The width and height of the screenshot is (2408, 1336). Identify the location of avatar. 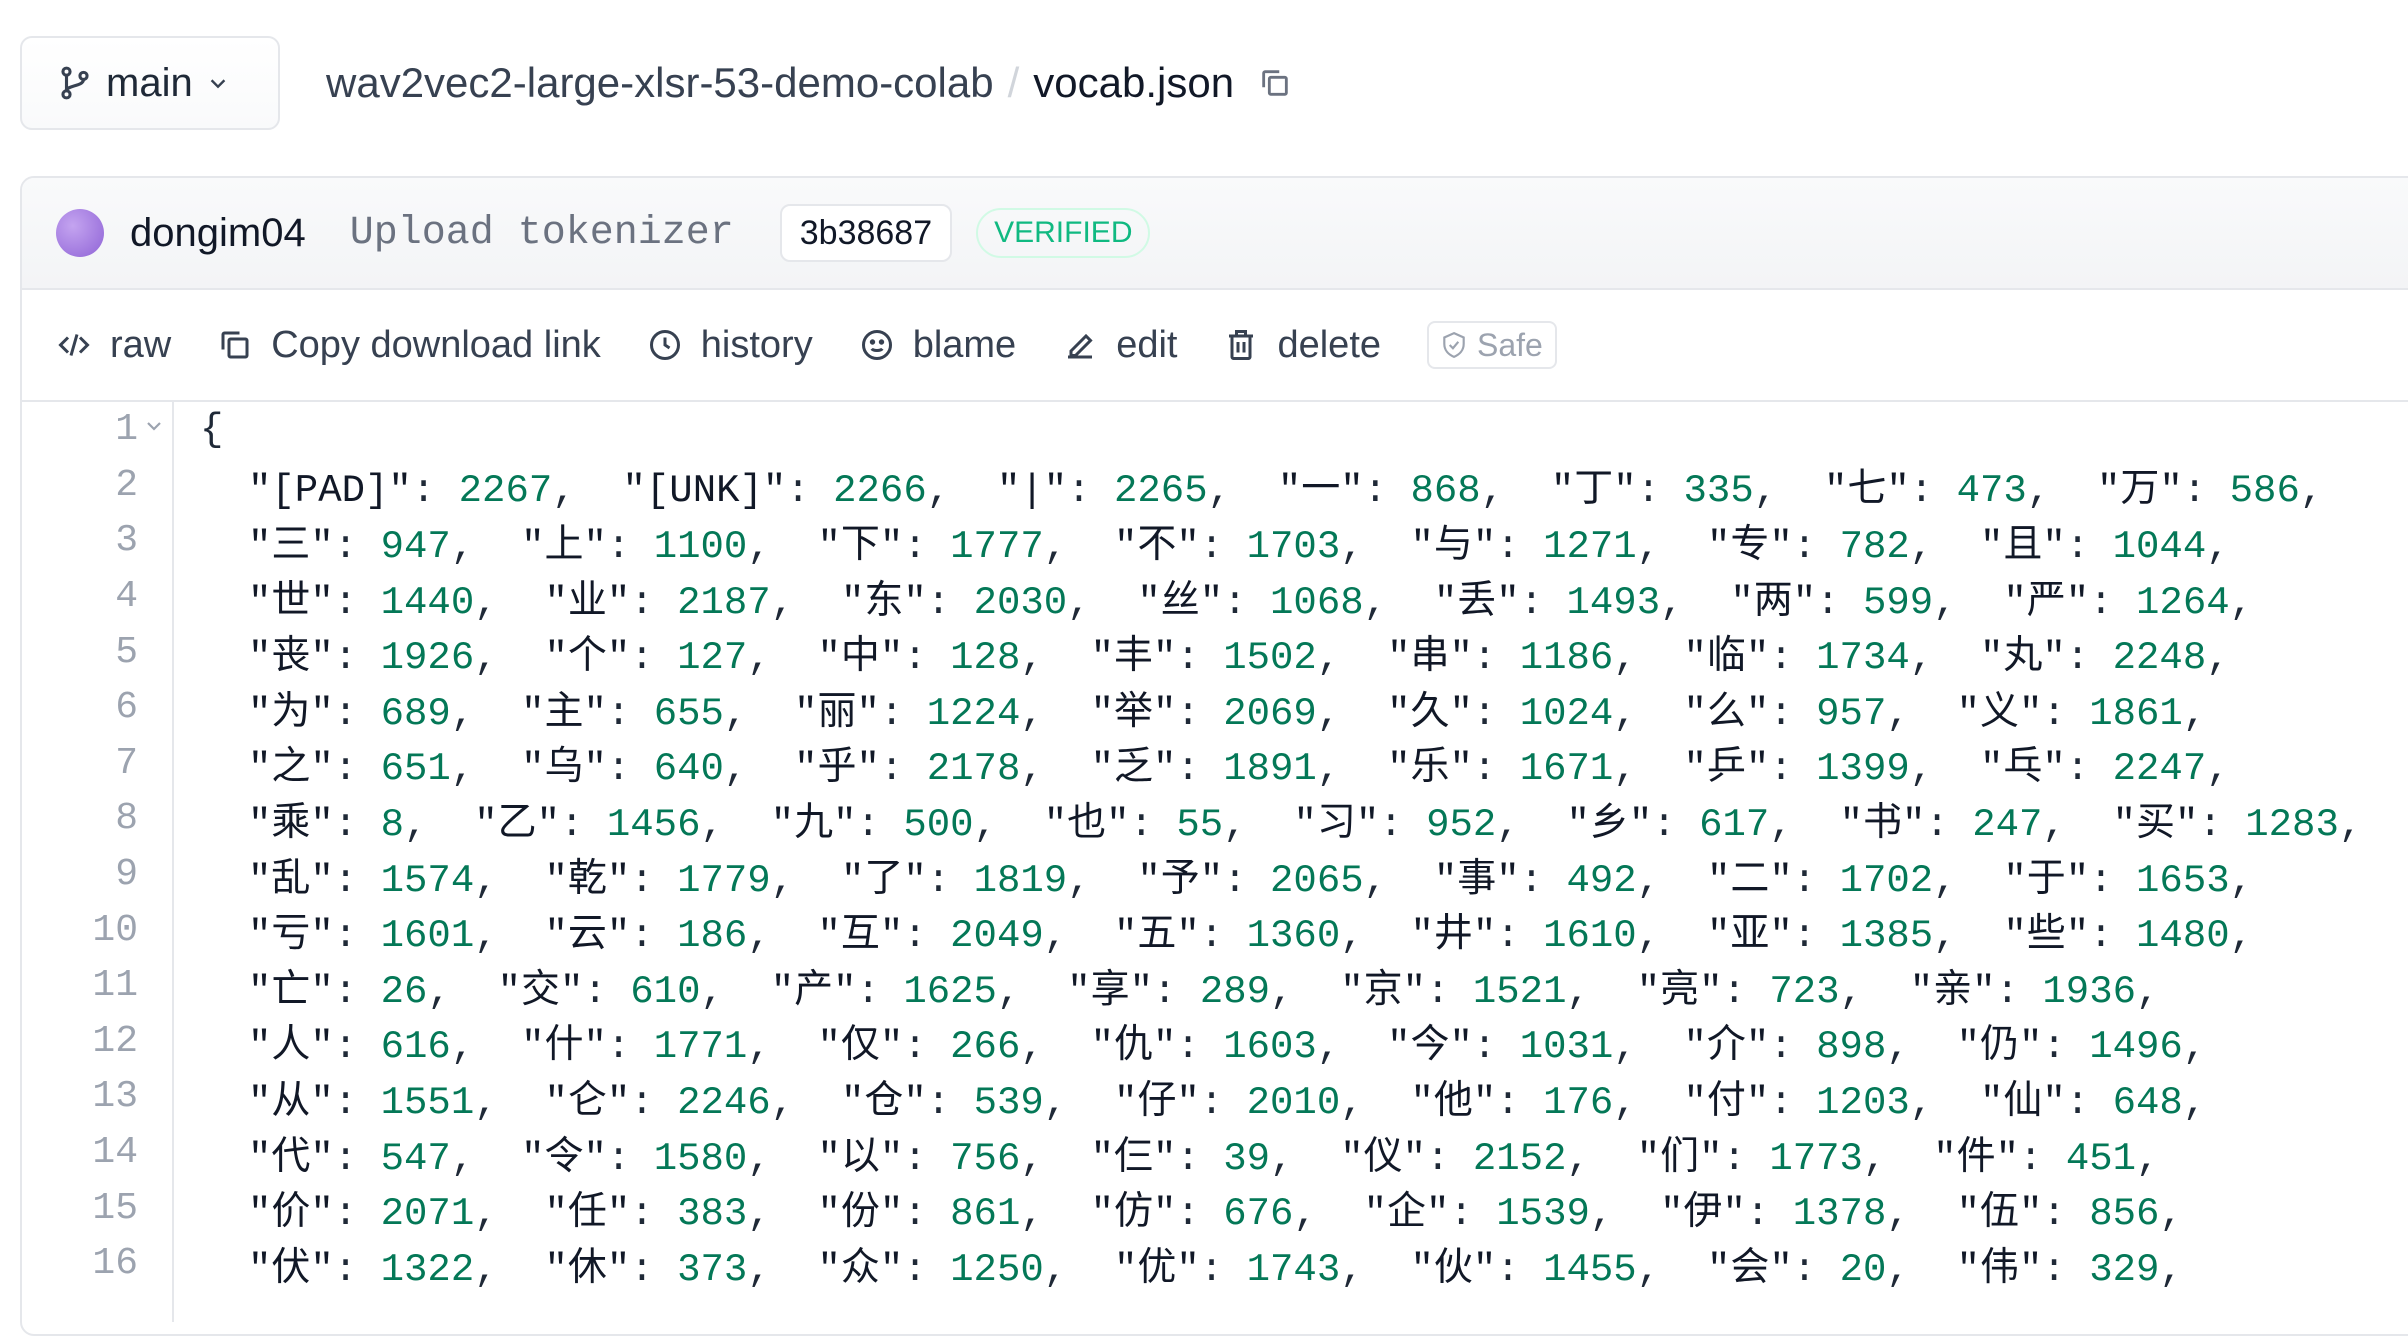
(80, 233).